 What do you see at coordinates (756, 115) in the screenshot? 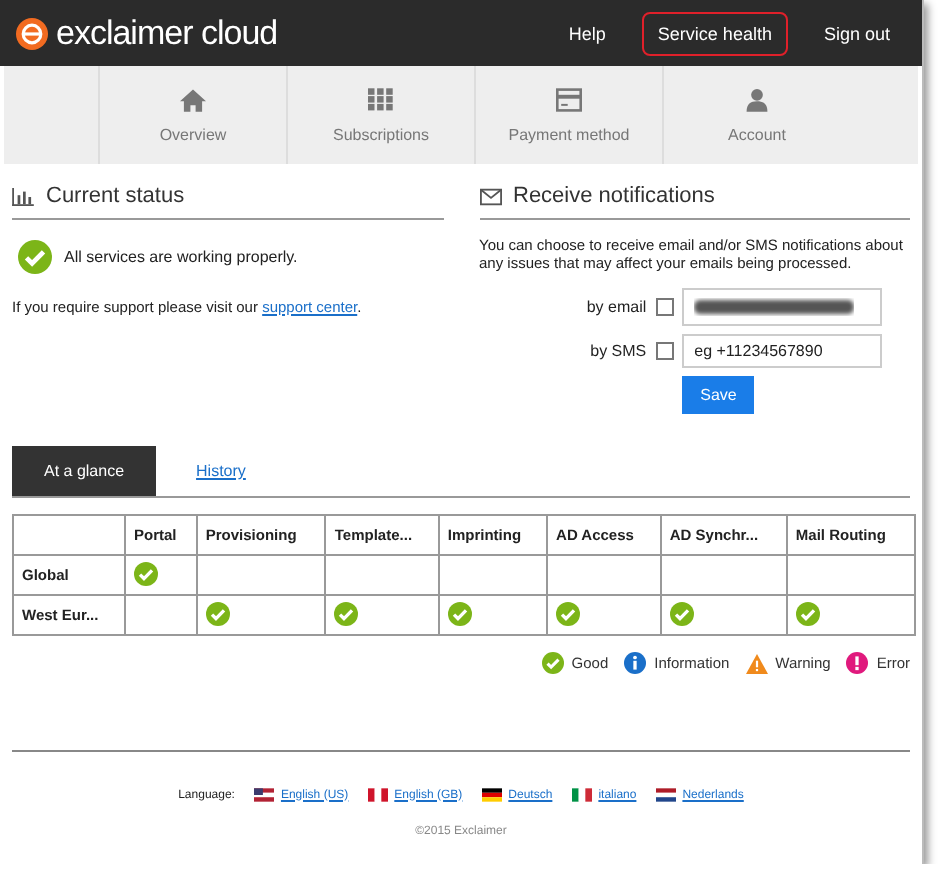
I see `nav-item: Account` at bounding box center [756, 115].